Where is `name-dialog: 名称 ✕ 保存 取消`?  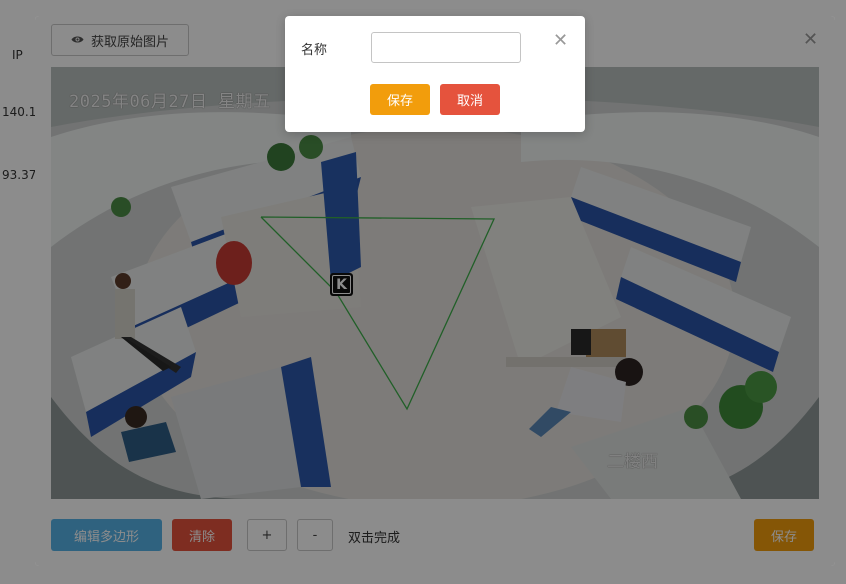
name-dialog: 名称 ✕ 保存 取消 is located at coordinates (435, 74).